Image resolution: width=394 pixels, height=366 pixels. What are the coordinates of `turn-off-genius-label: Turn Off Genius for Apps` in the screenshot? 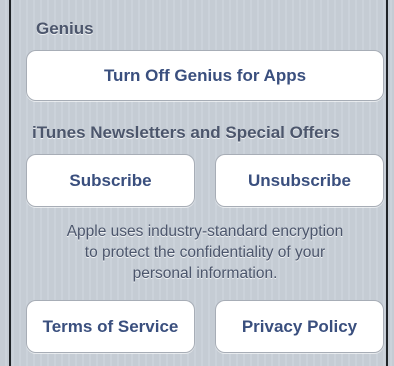 It's located at (205, 75).